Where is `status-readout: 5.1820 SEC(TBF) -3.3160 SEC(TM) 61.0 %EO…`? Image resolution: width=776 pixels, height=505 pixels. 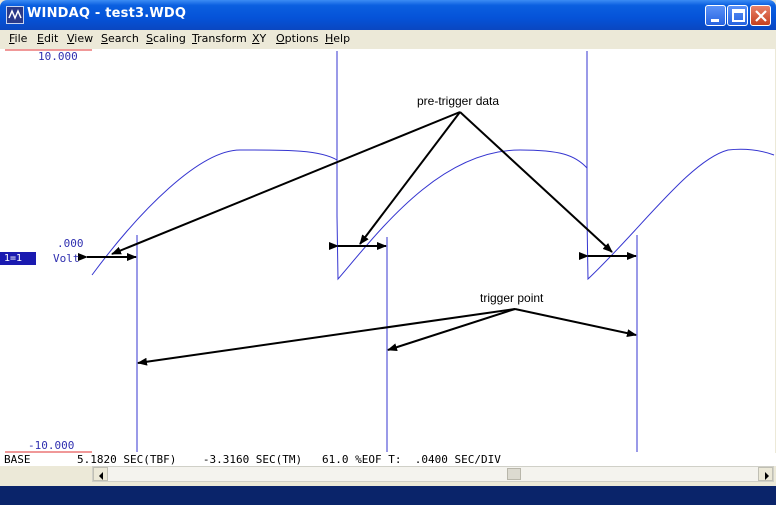
status-readout: 5.1820 SEC(TBF) -3.3160 SEC(TM) 61.0 %EO… is located at coordinates (289, 459).